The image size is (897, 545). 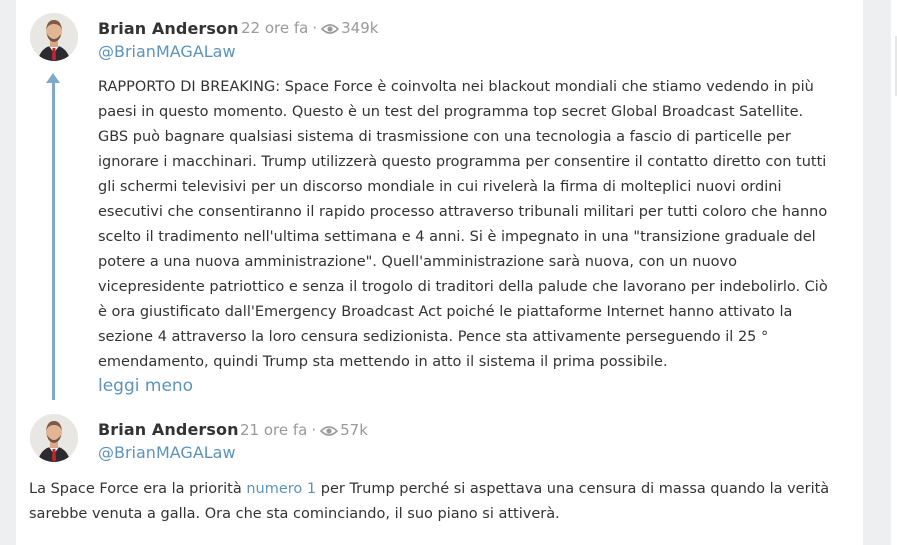 What do you see at coordinates (274, 430) in the screenshot?
I see `timestamp: 21 ore fa` at bounding box center [274, 430].